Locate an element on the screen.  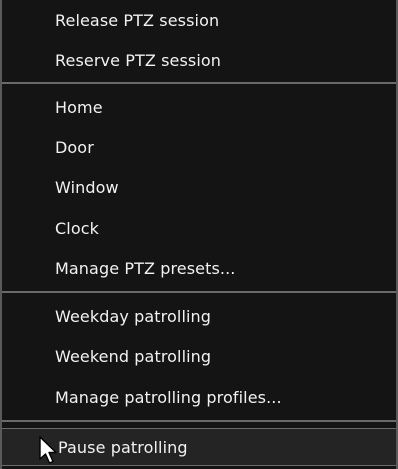
menu-item-home: Home is located at coordinates (199, 107).